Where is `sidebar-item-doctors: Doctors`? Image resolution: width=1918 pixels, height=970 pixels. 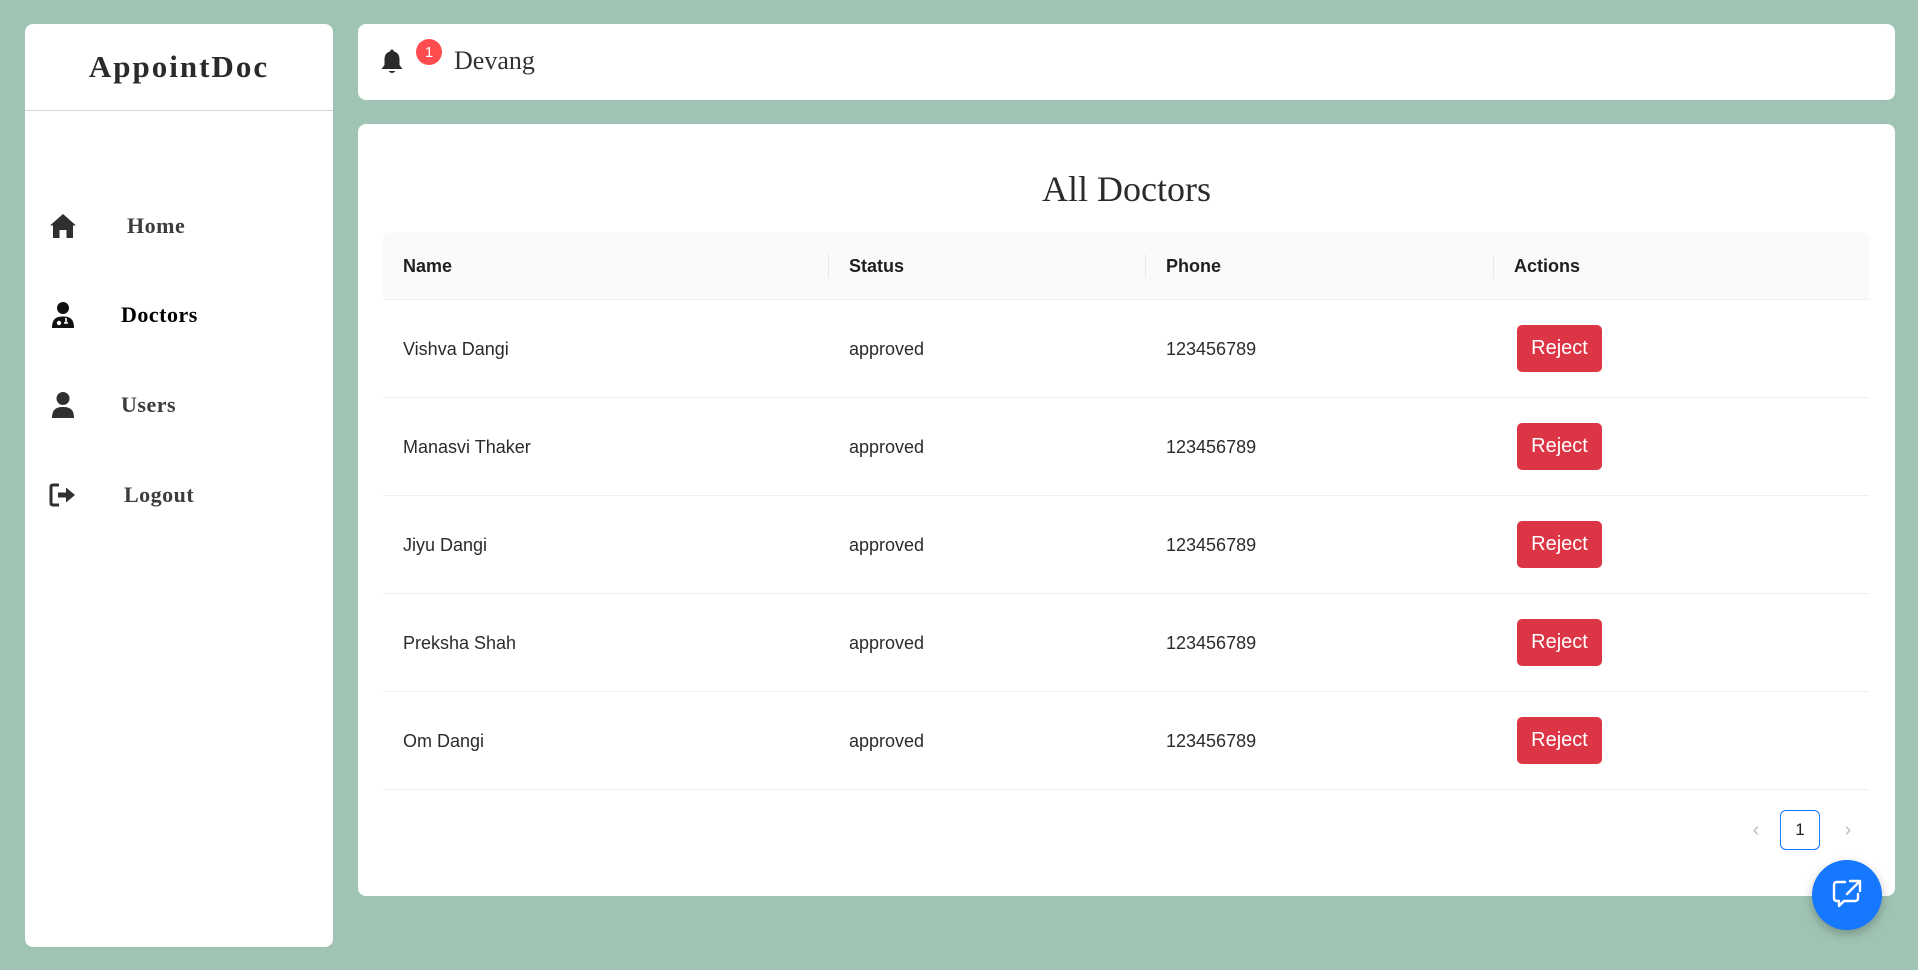
sidebar-item-doctors: Doctors is located at coordinates (179, 315).